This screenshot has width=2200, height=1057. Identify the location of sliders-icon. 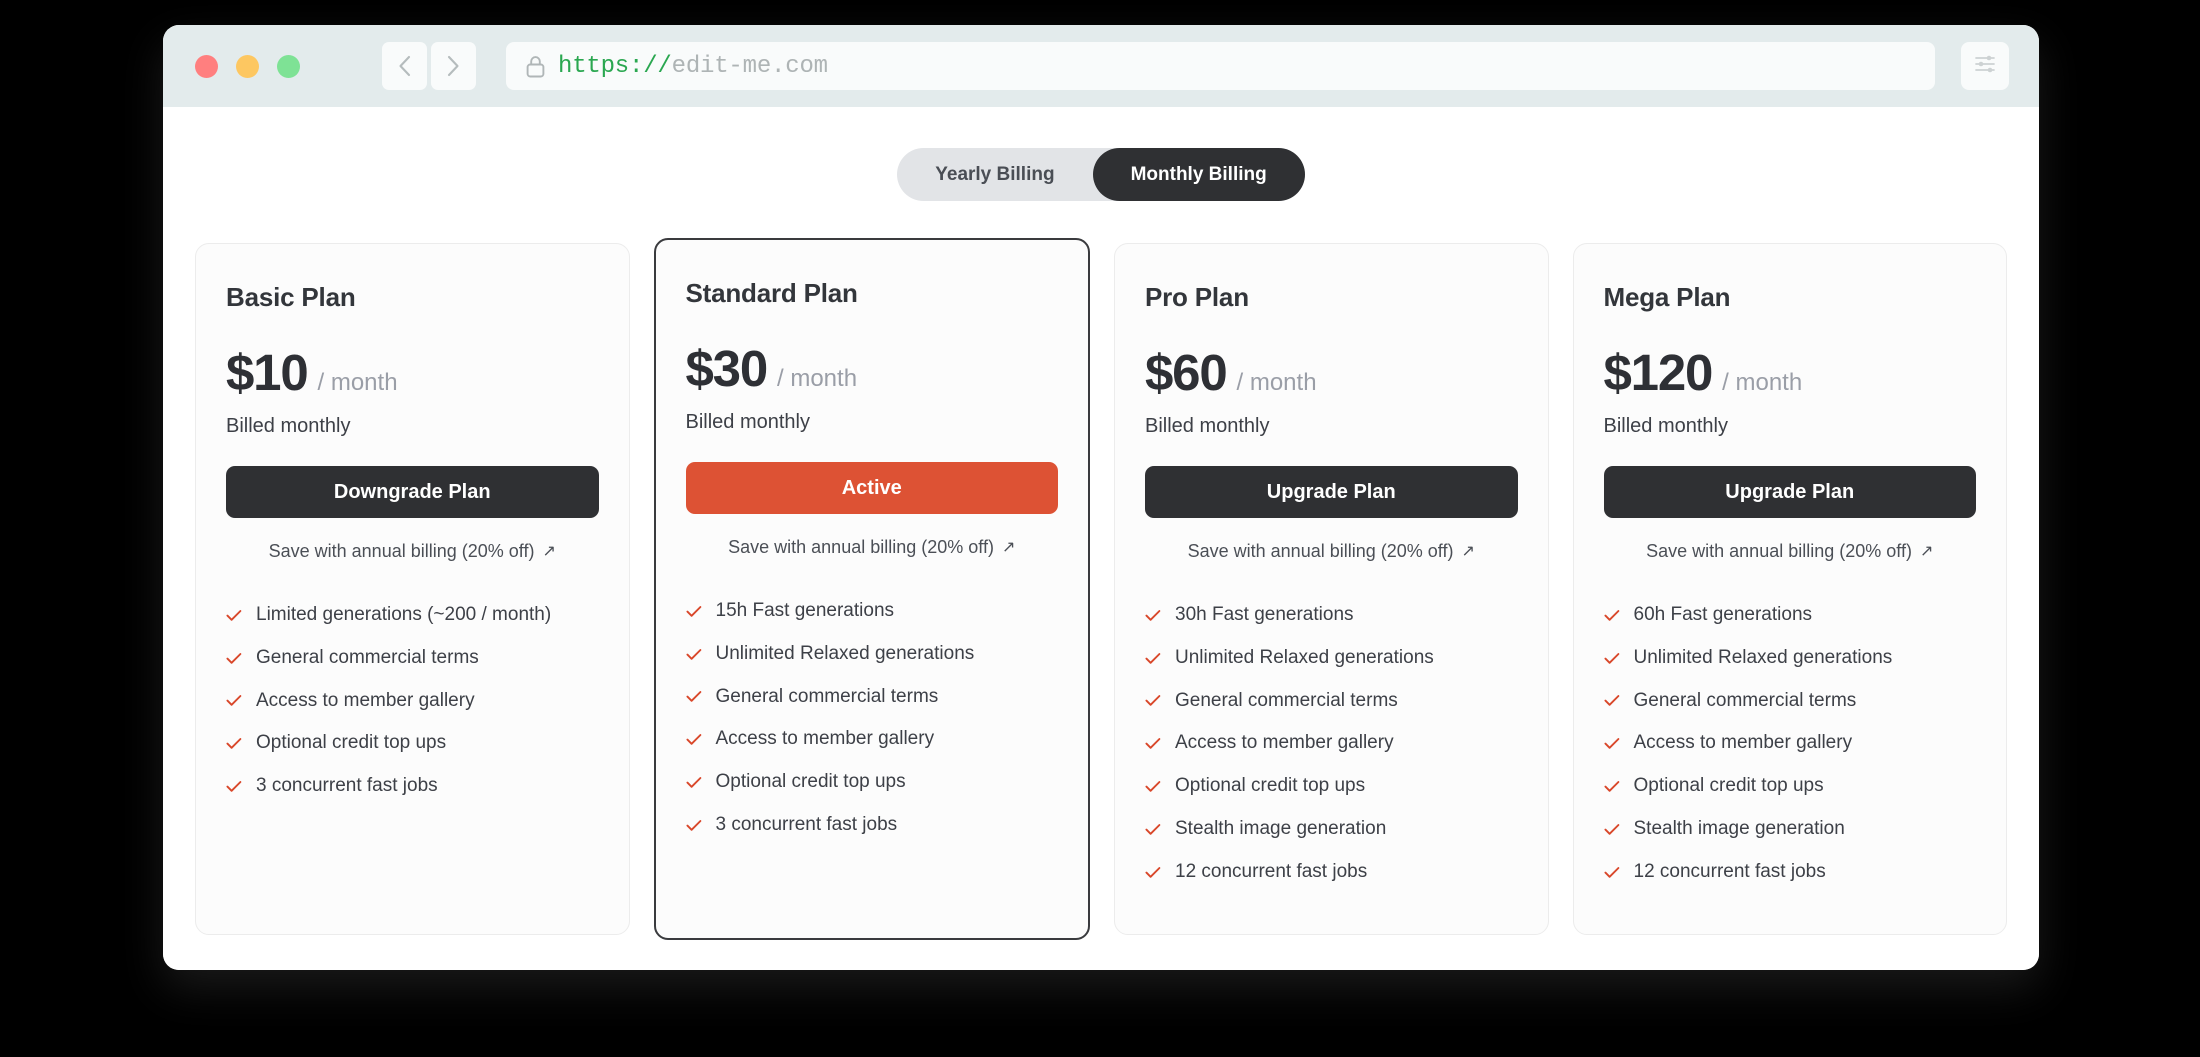
(1985, 66).